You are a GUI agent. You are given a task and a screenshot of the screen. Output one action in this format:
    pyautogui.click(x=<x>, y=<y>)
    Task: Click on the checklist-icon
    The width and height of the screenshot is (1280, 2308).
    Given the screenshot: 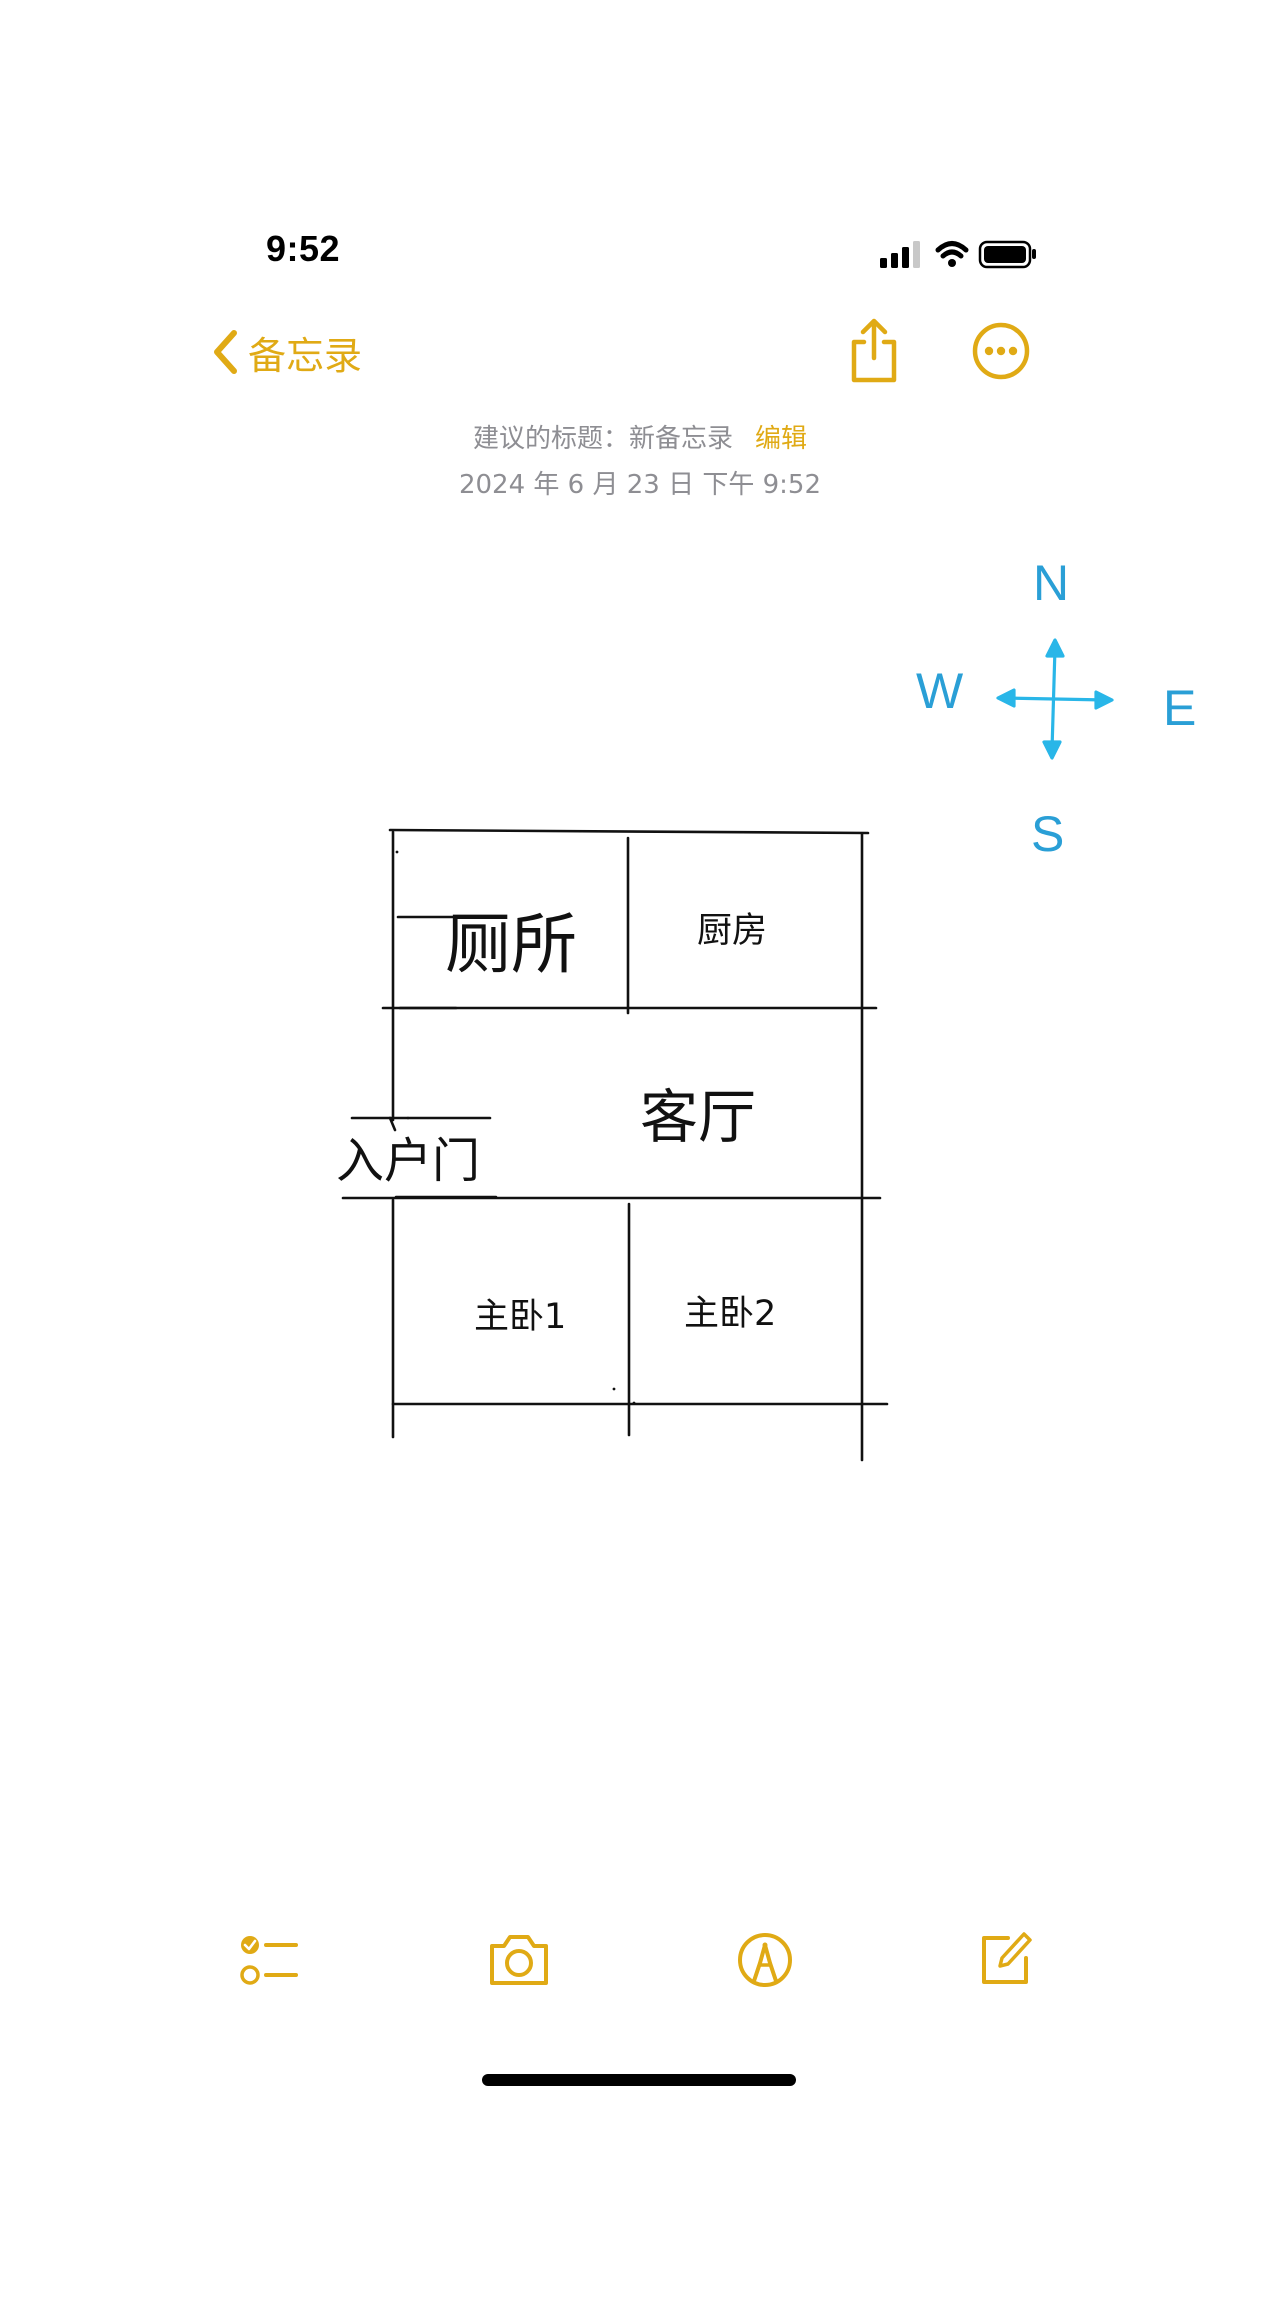 What is the action you would take?
    pyautogui.click(x=269, y=1960)
    